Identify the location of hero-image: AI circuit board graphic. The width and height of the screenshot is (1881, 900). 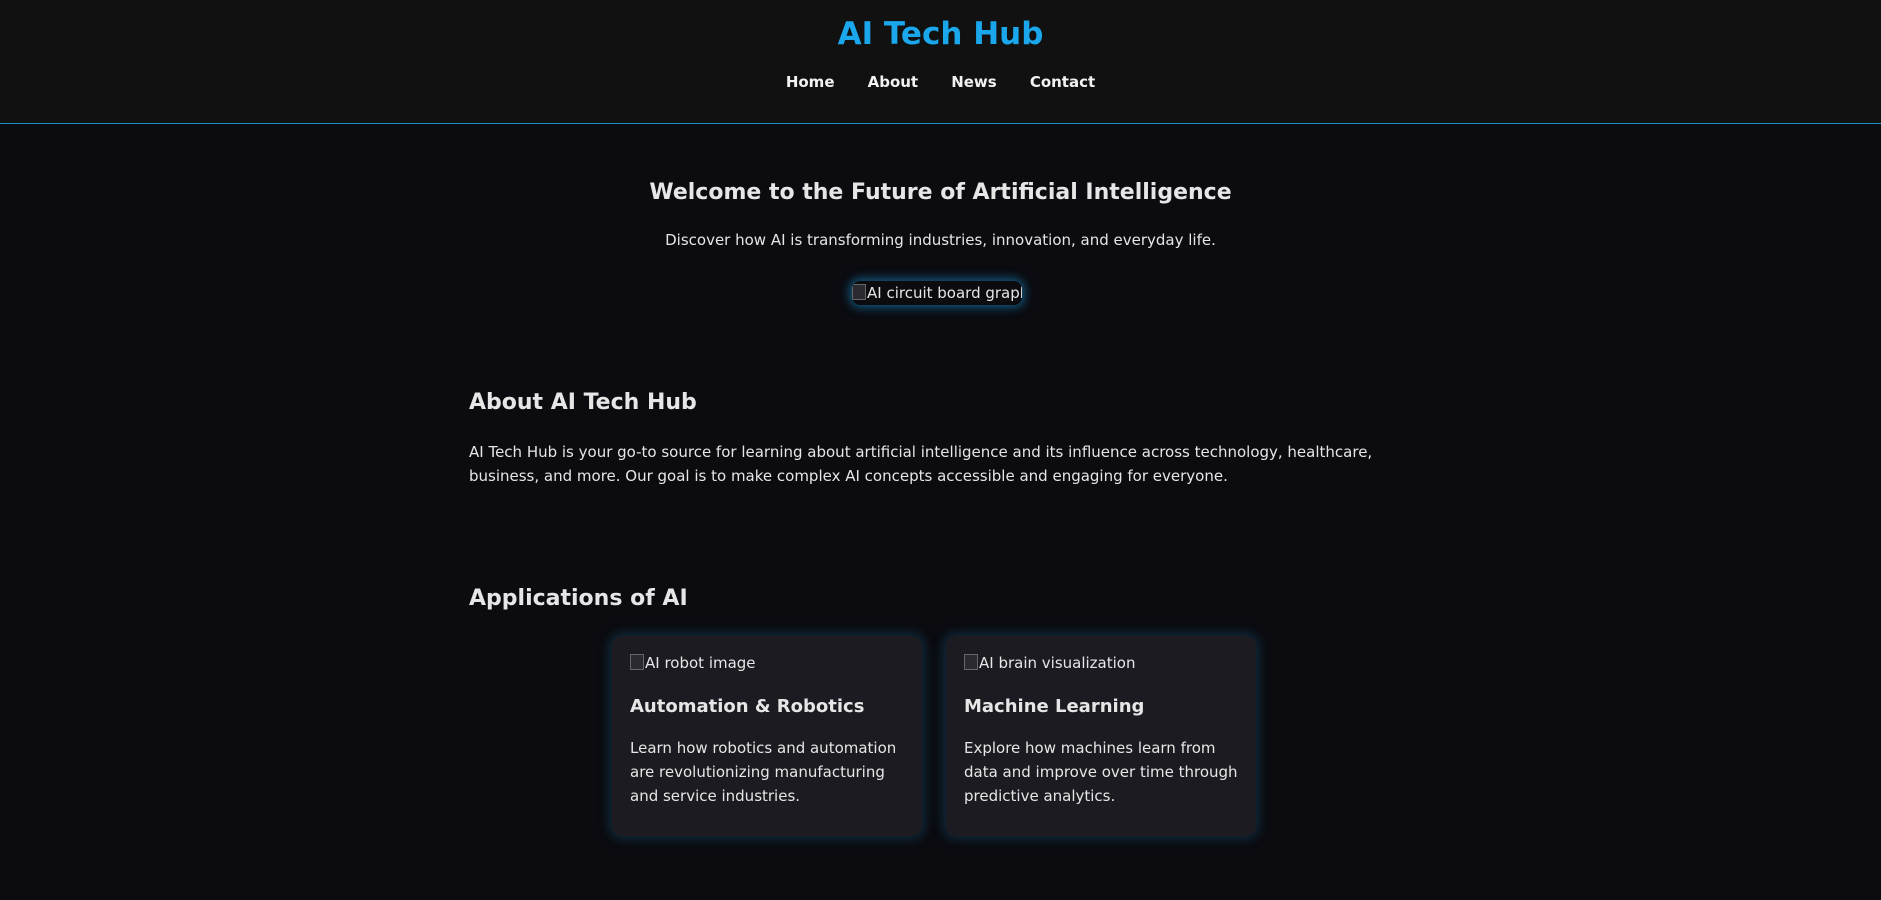
(937, 293).